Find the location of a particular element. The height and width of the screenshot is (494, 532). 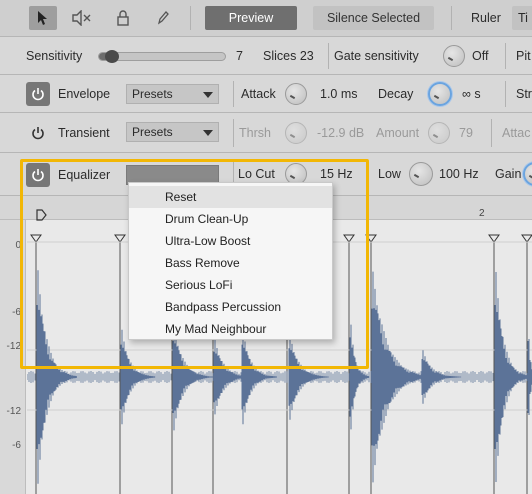

transient-power-button is located at coordinates (38, 133).